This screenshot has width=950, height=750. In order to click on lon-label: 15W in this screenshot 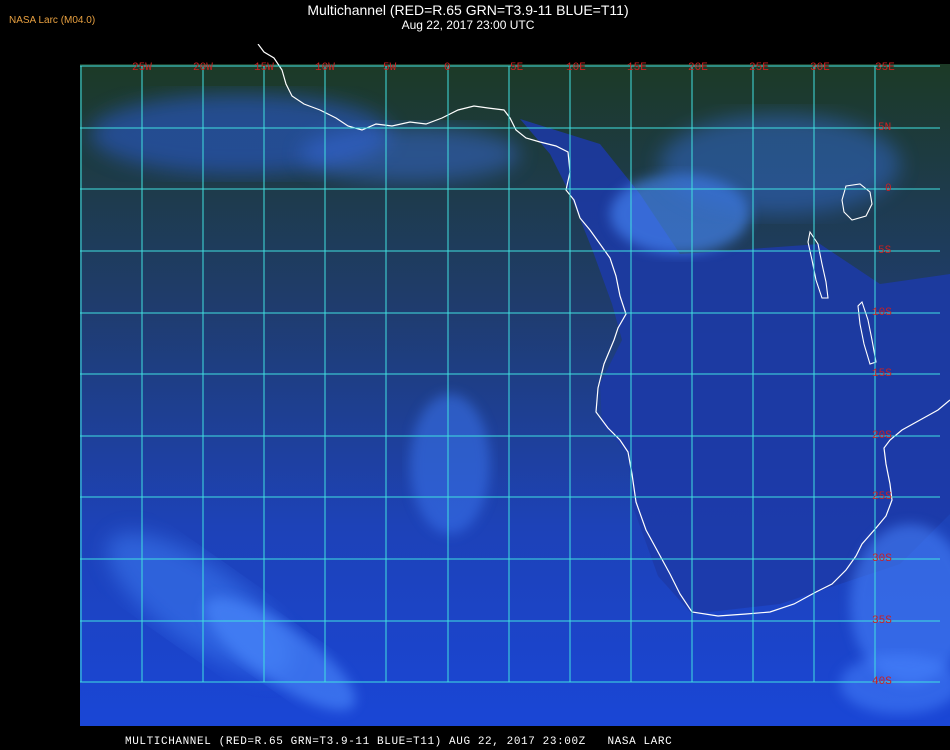, I will do `click(264, 68)`.